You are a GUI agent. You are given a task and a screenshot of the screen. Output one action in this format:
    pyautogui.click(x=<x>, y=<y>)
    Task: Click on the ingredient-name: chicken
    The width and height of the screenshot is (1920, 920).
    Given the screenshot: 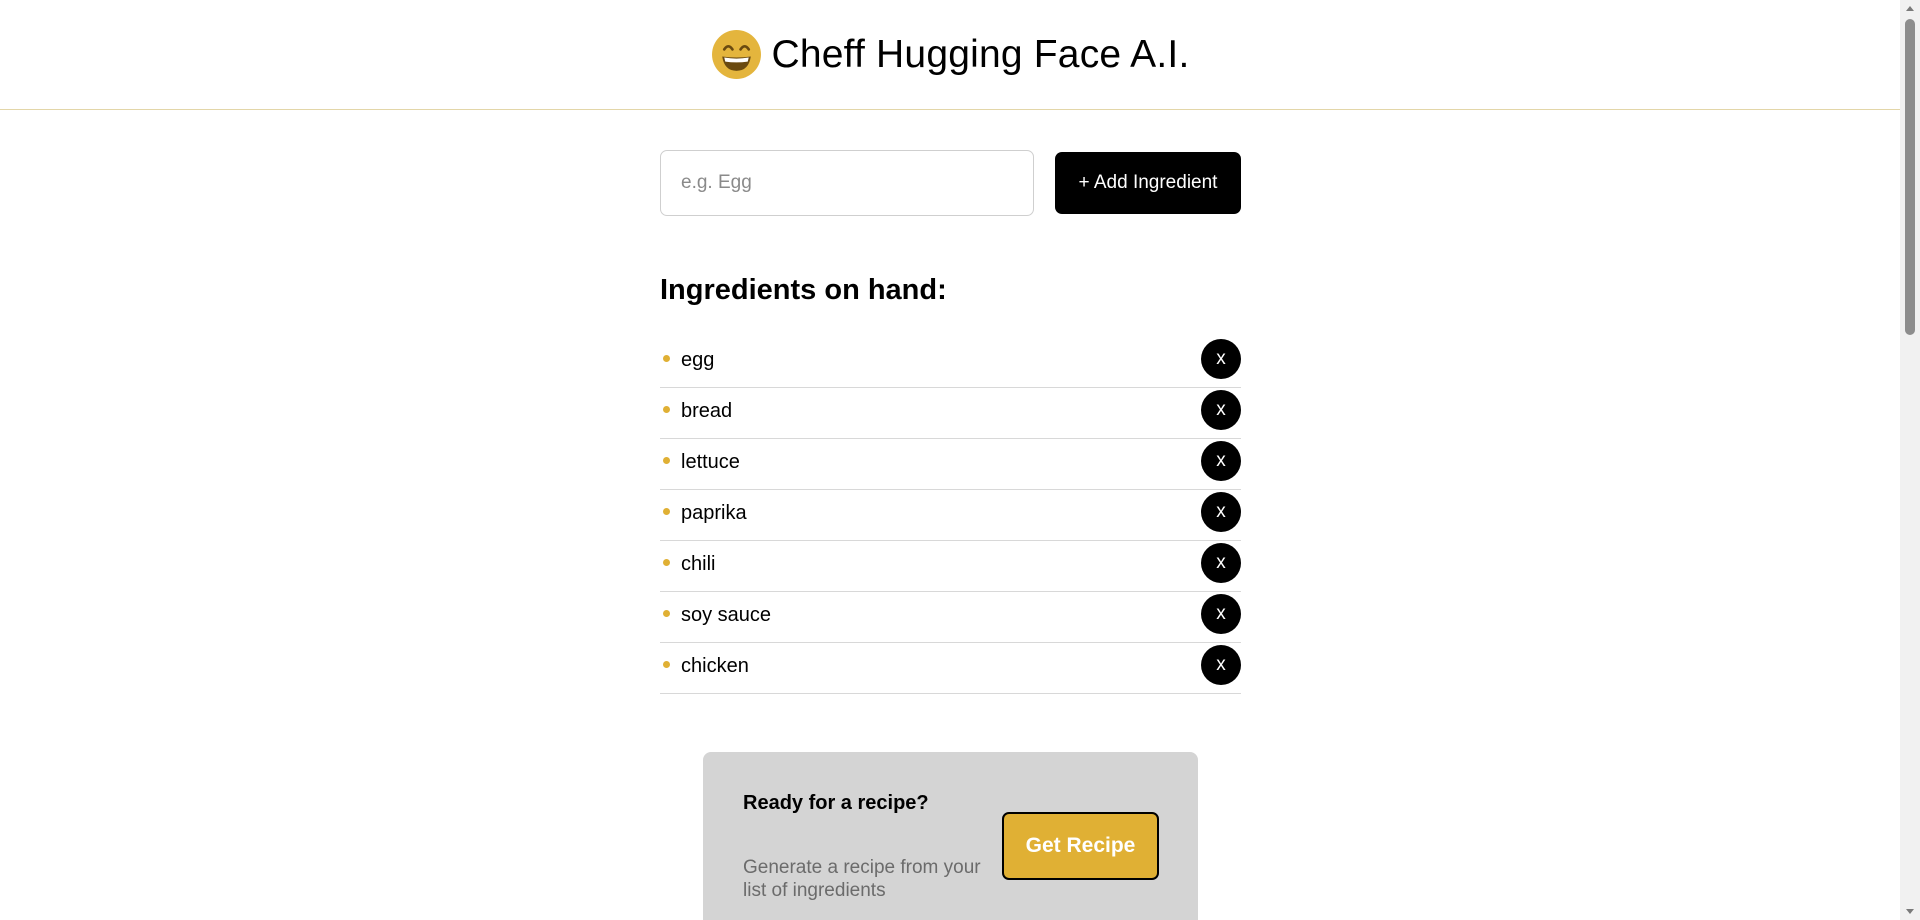 What is the action you would take?
    pyautogui.click(x=715, y=666)
    